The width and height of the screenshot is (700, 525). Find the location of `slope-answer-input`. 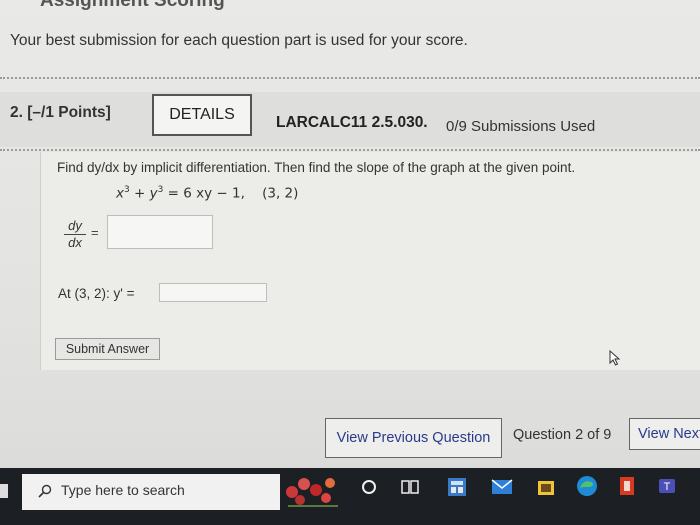

slope-answer-input is located at coordinates (213, 292).